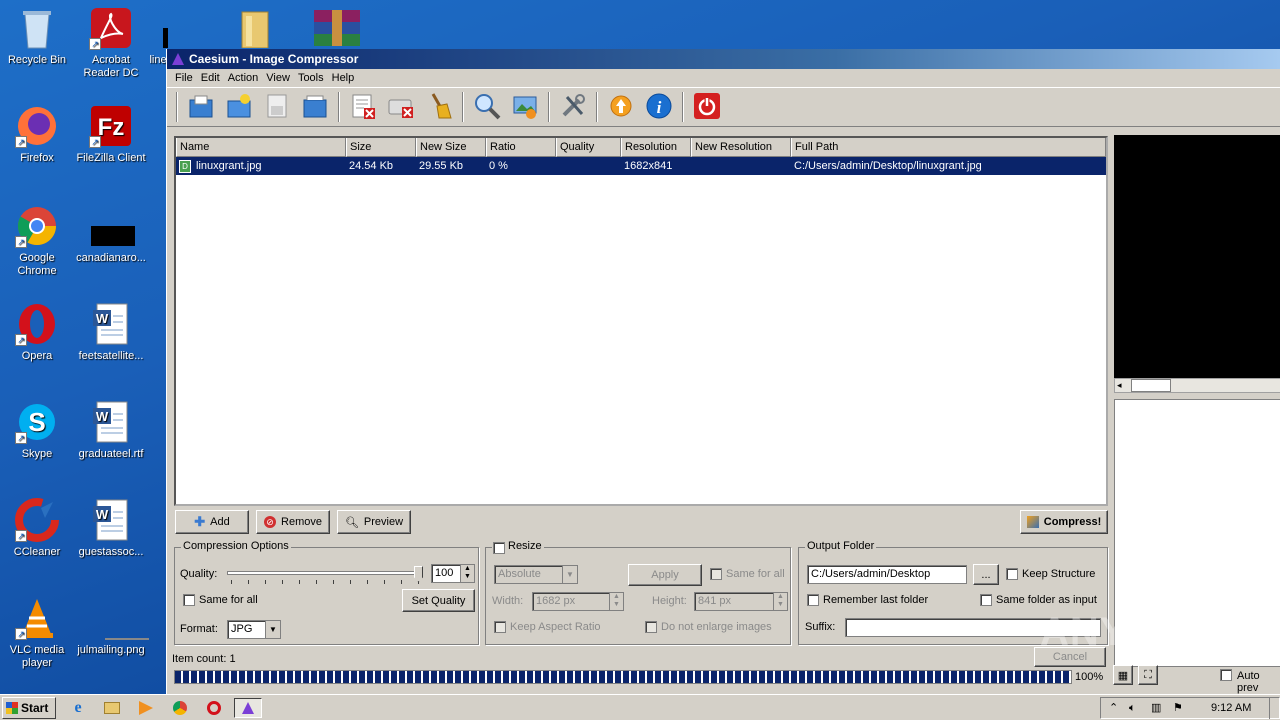 This screenshot has width=1280, height=720. I want to click on column-new-size: New Size, so click(451, 147).